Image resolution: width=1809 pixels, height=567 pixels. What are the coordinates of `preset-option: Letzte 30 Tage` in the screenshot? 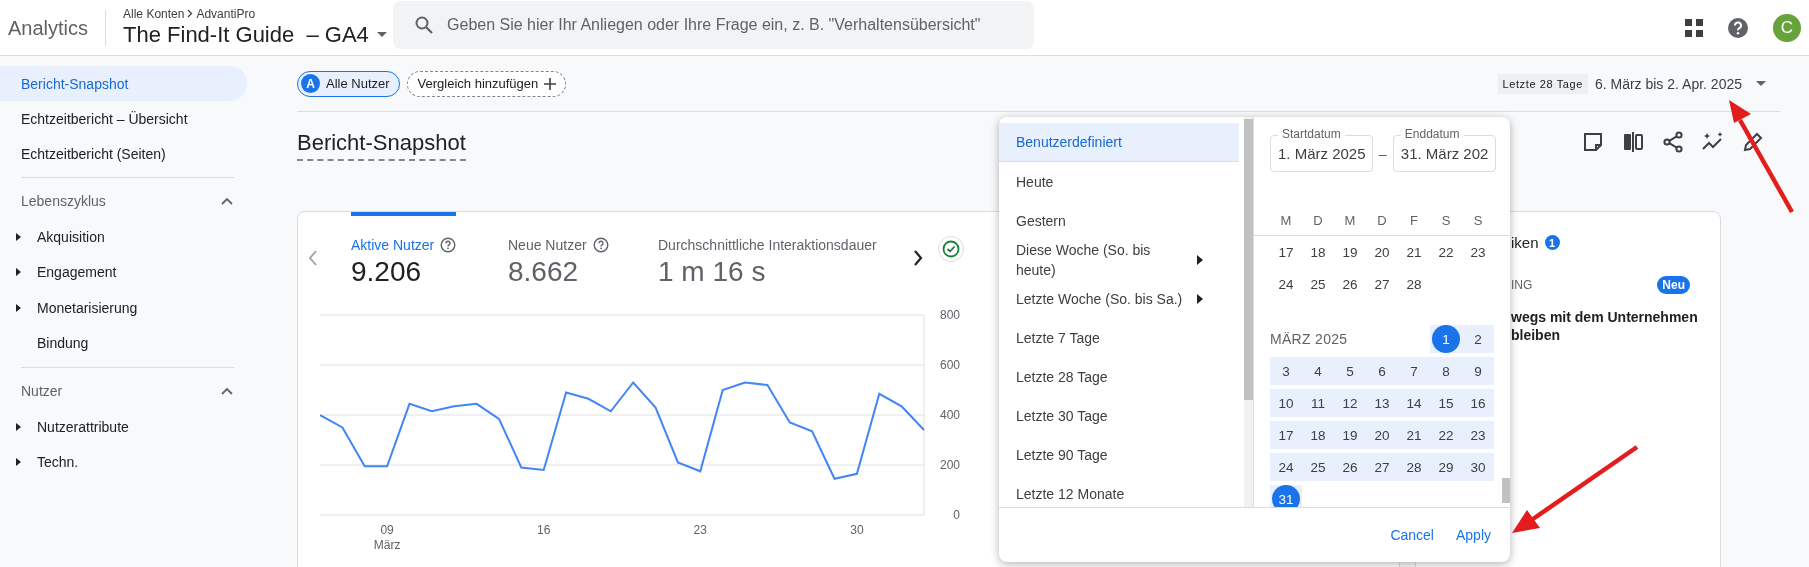 It's located at (1119, 415).